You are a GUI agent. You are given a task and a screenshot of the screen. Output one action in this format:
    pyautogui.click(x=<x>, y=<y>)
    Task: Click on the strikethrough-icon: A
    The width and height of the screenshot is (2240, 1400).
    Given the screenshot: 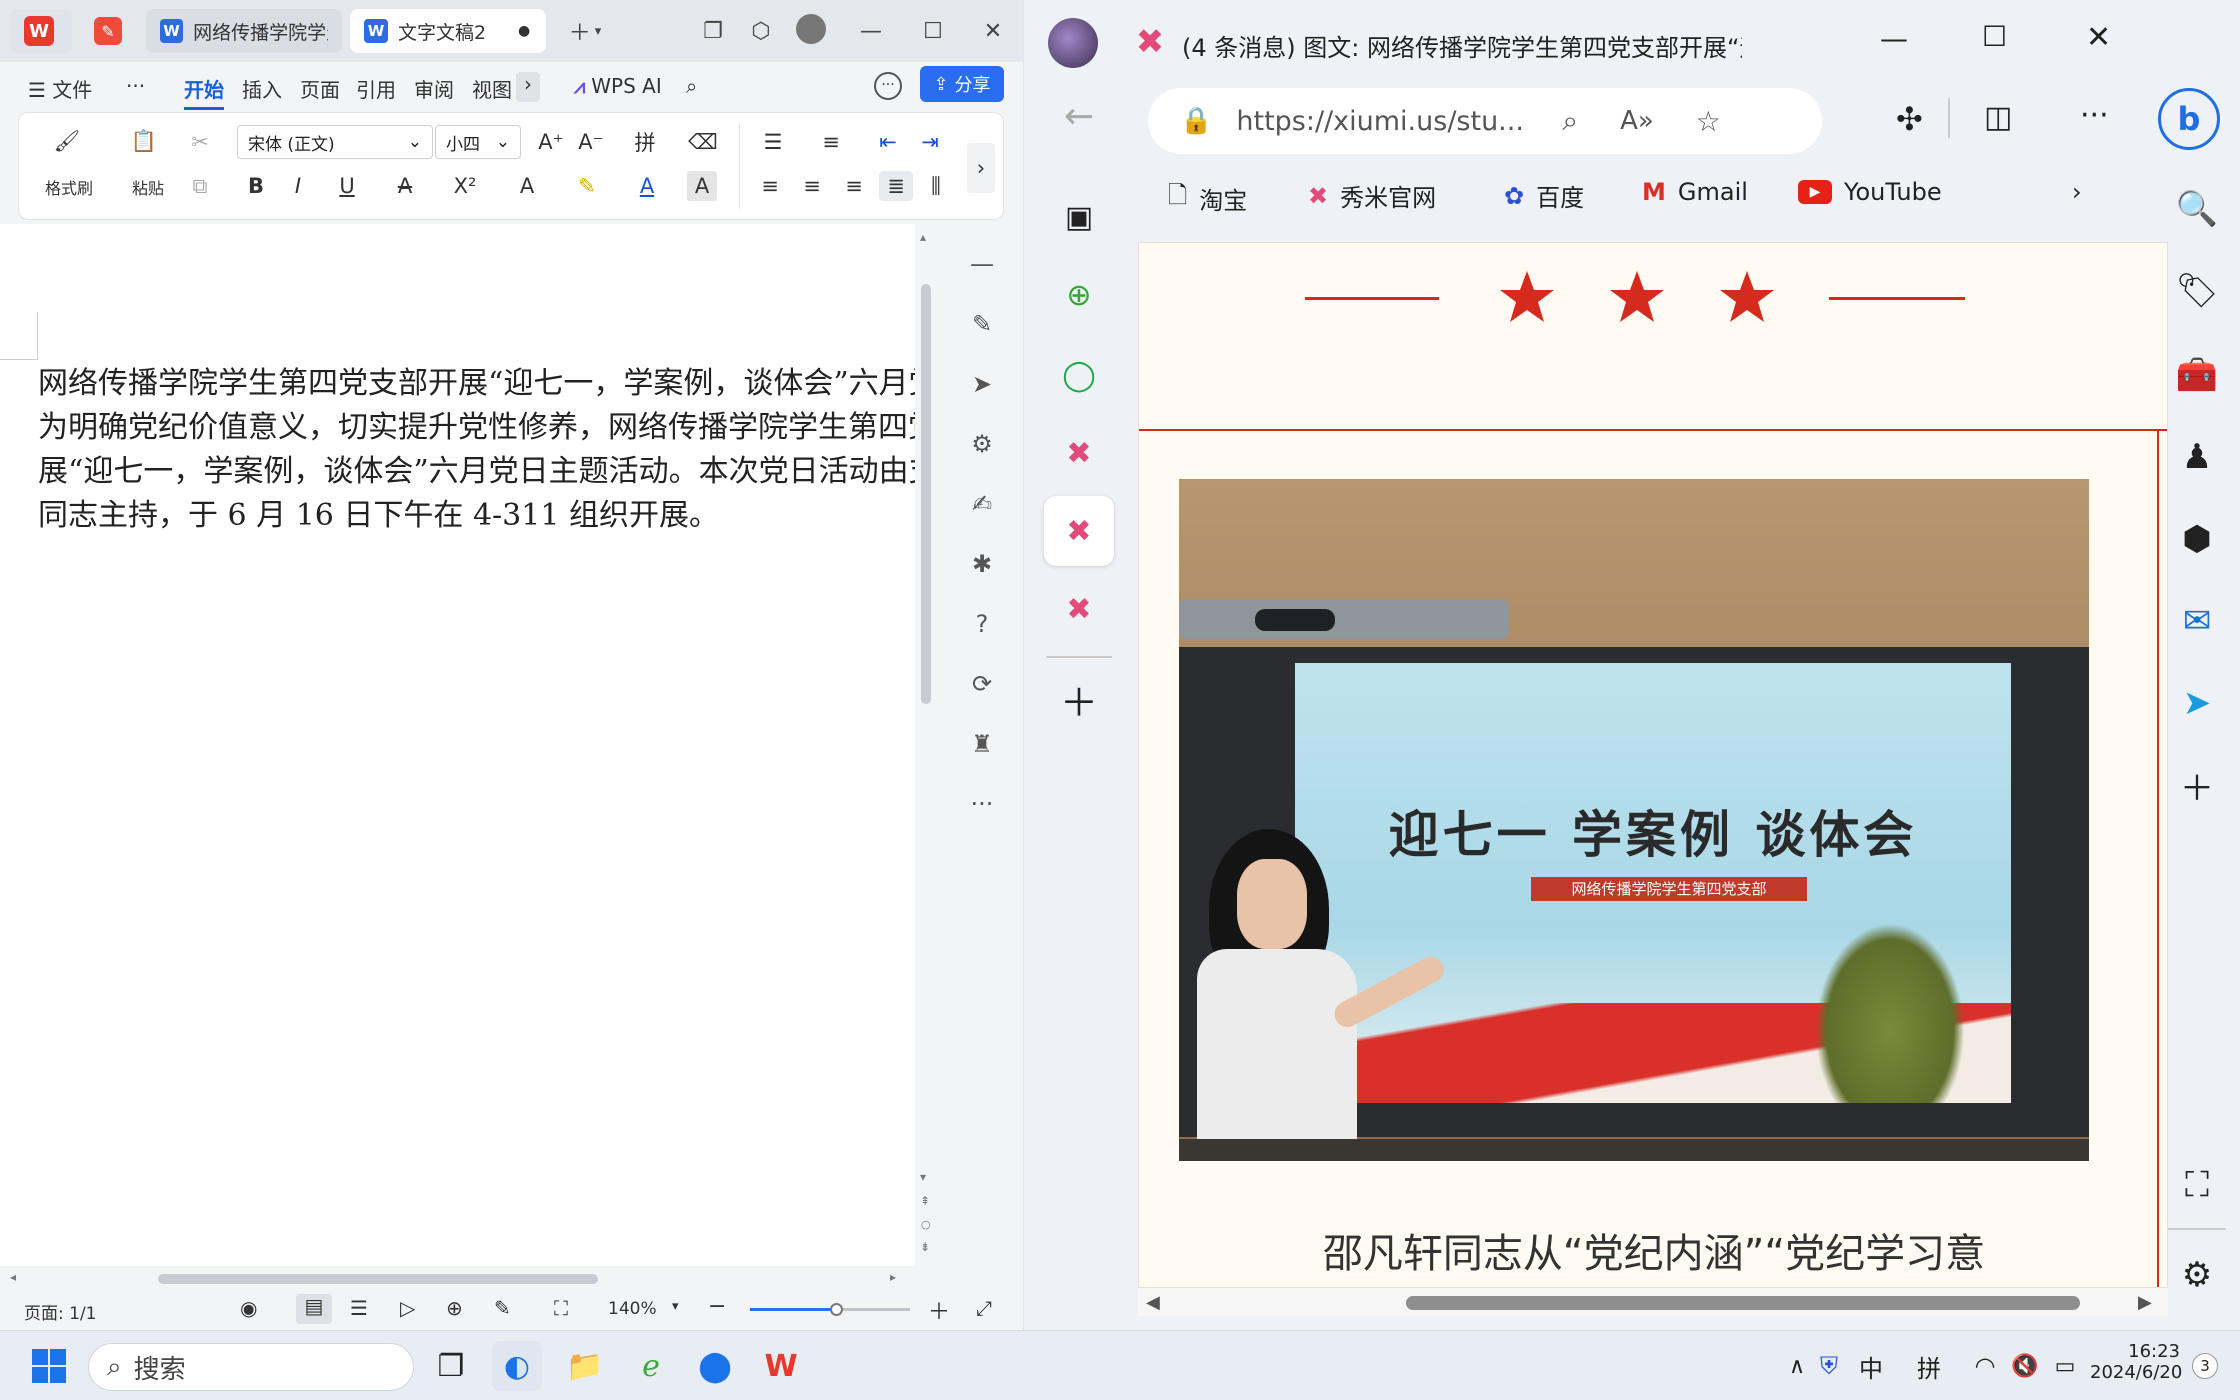 What is the action you would take?
    pyautogui.click(x=405, y=186)
    